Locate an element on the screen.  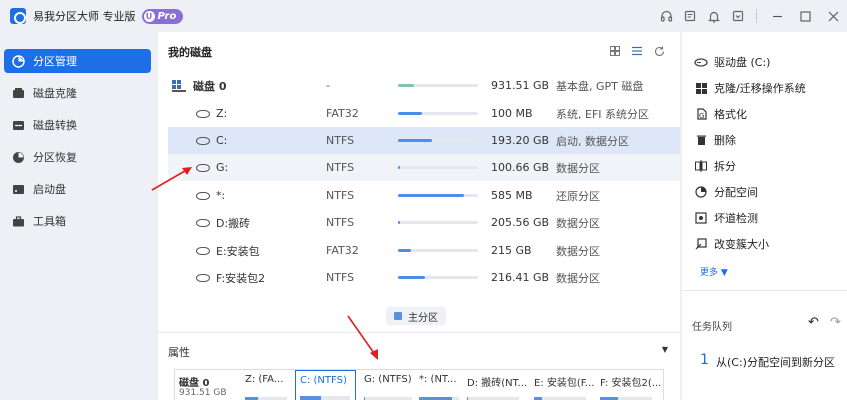
partition-row: Z: FAT32 100 MB 系统, EFI 系统分区 is located at coordinates (424, 113).